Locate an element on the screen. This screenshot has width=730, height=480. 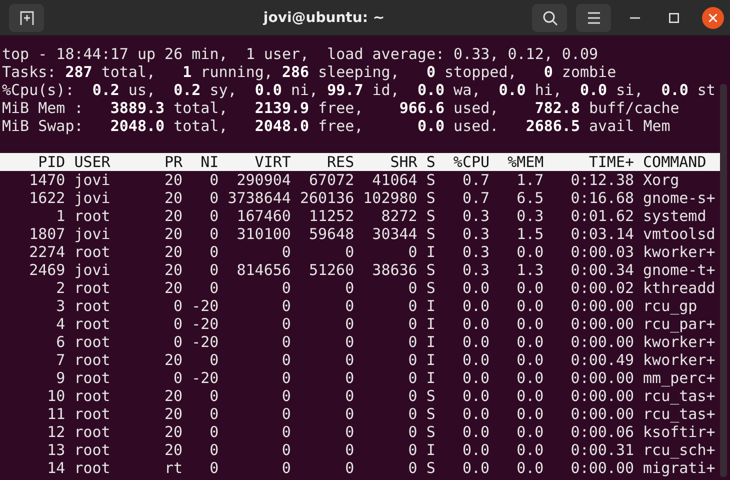
table-cell-text: 2469 is located at coordinates (47, 270).